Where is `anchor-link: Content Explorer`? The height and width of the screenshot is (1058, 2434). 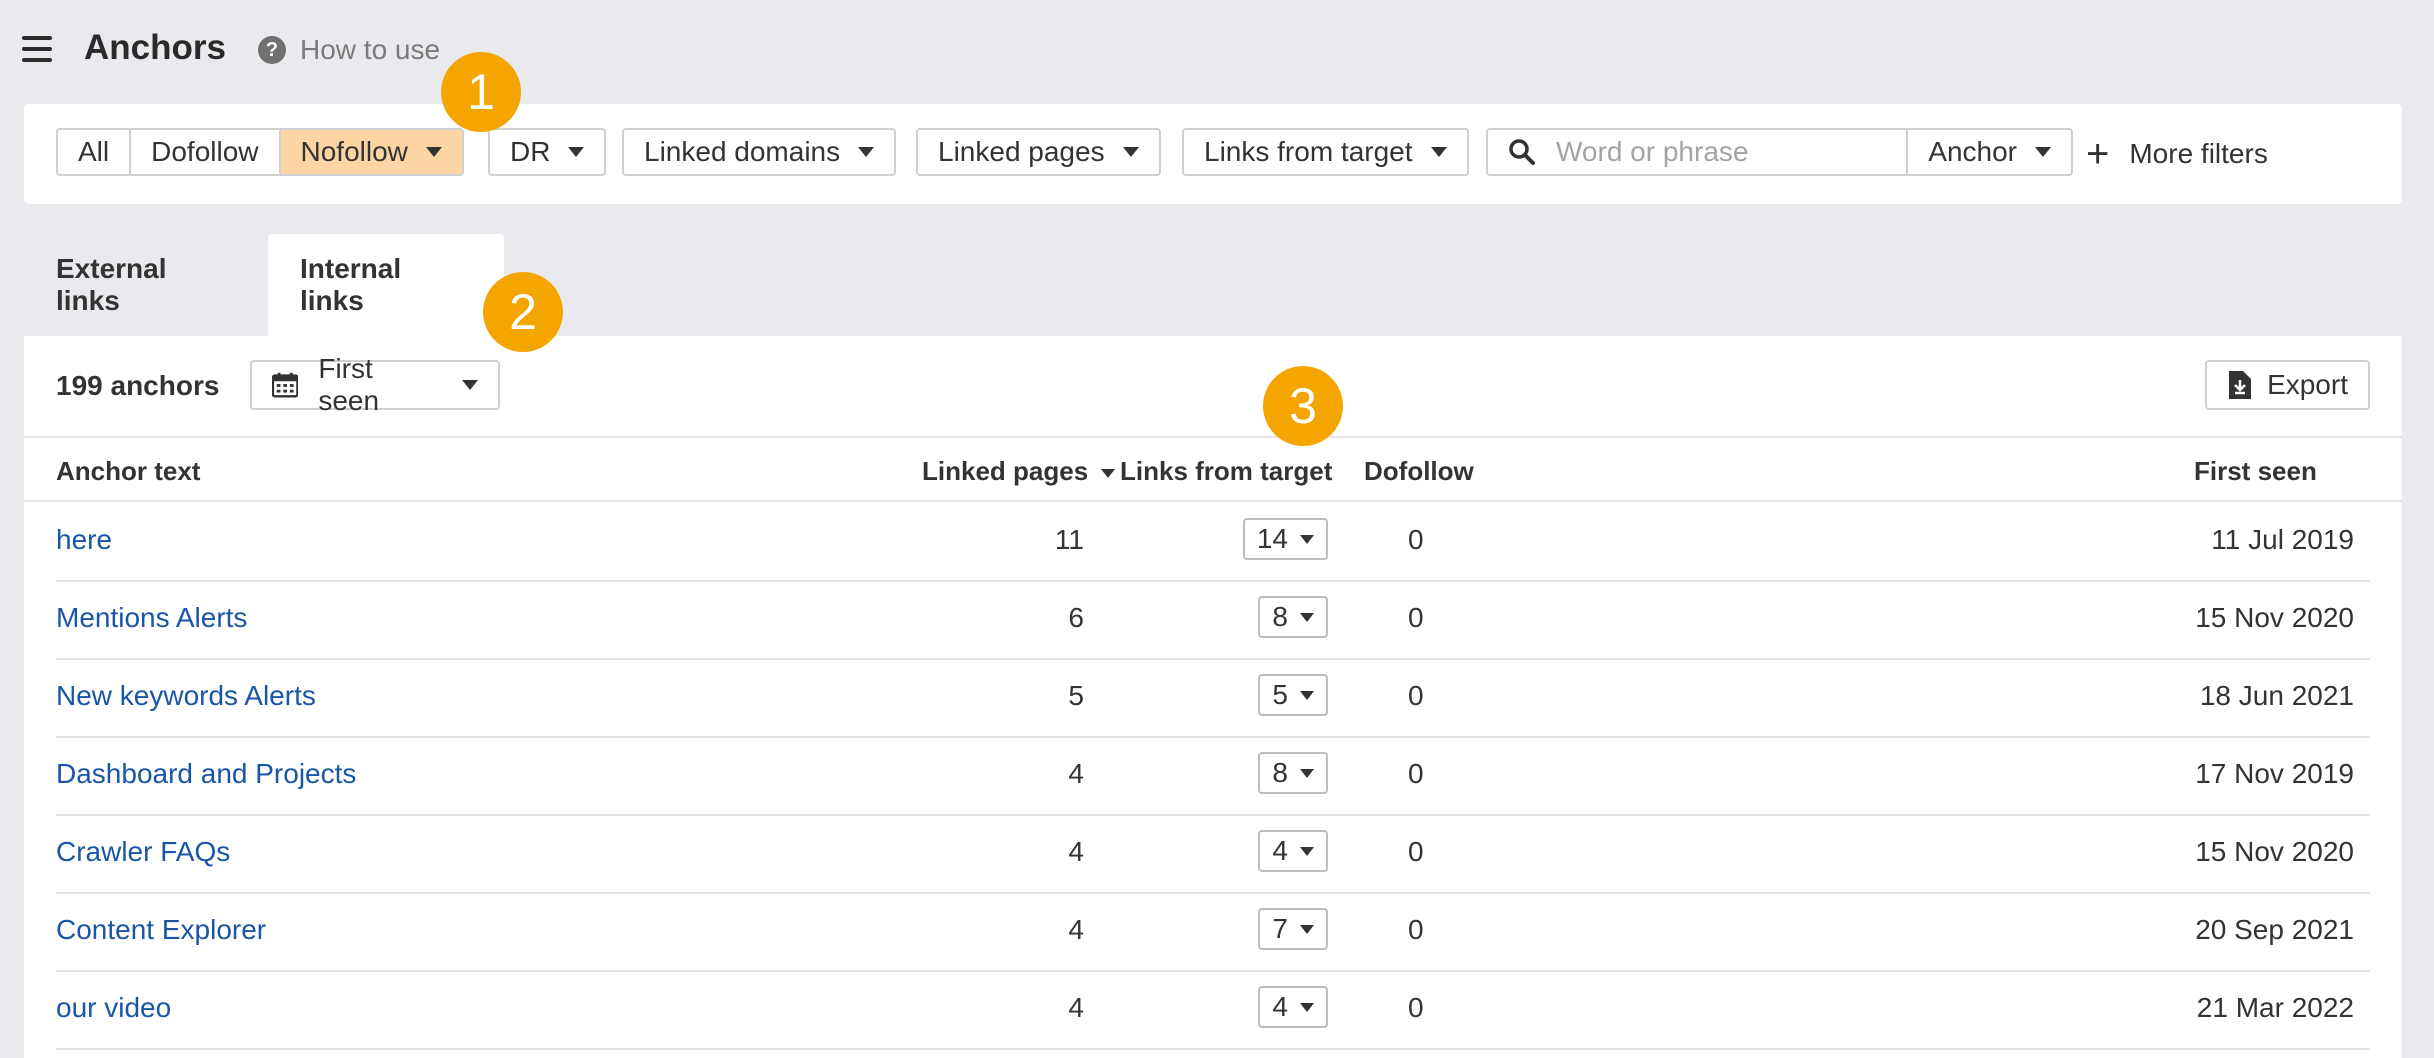
anchor-link: Content Explorer is located at coordinates (161, 930).